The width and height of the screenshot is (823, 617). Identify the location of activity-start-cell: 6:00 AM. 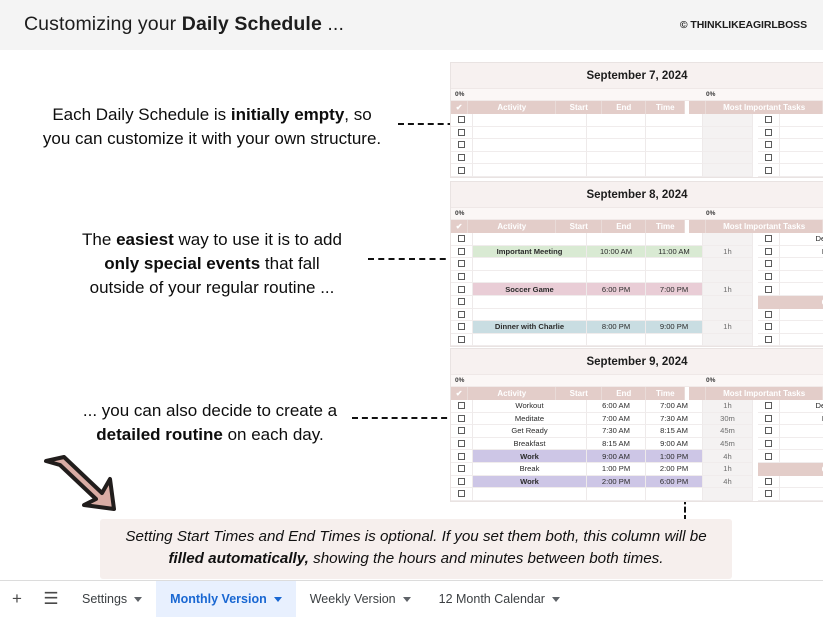
(616, 406).